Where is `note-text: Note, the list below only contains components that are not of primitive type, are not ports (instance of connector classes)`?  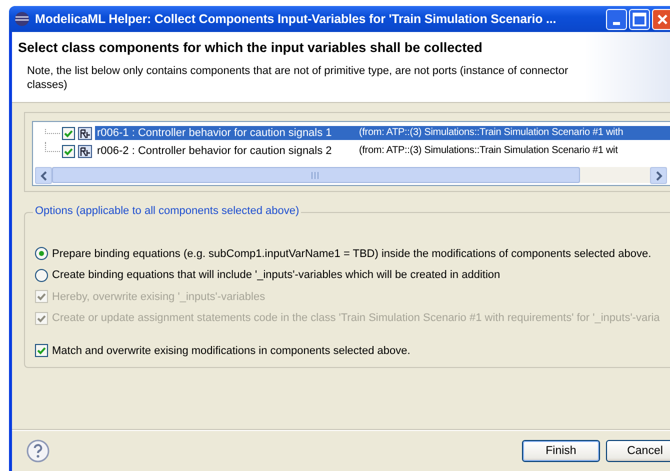
note-text: Note, the list below only contains components that are not of primitive type, are not ports (instance of connector classes) is located at coordinates (298, 78).